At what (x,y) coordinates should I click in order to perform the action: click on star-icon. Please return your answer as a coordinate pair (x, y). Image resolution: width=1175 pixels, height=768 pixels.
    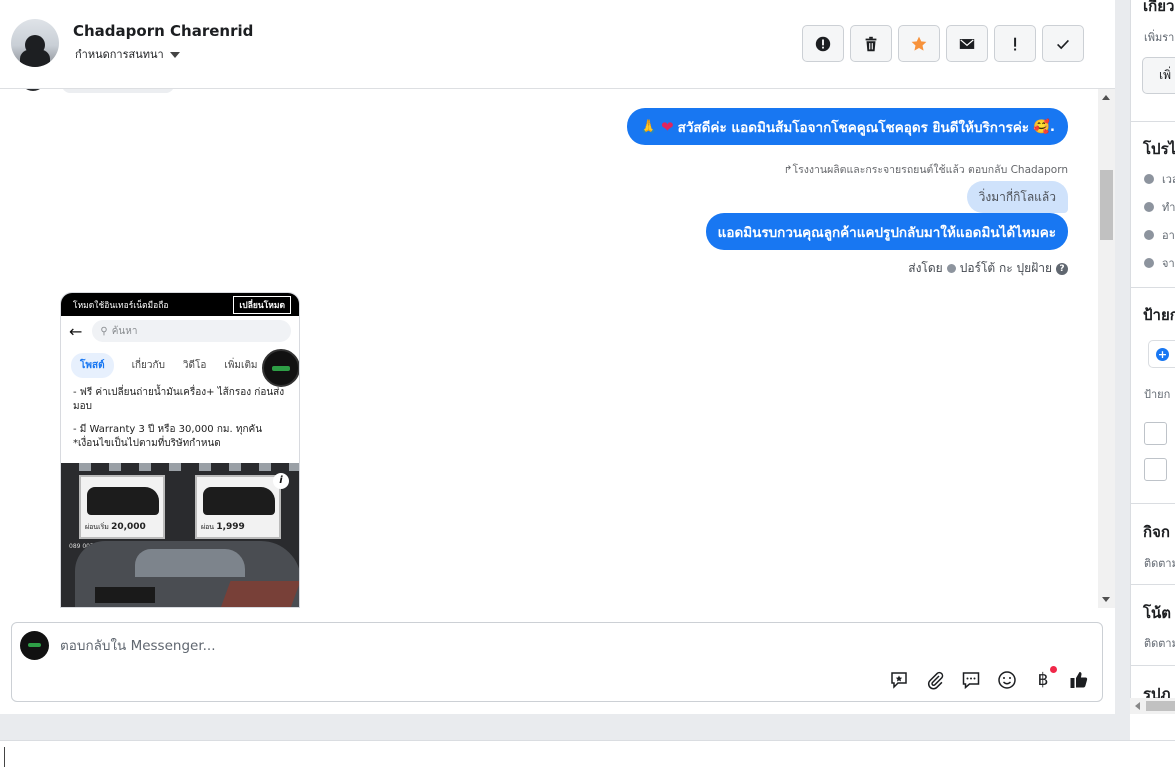
    Looking at the image, I should click on (919, 43).